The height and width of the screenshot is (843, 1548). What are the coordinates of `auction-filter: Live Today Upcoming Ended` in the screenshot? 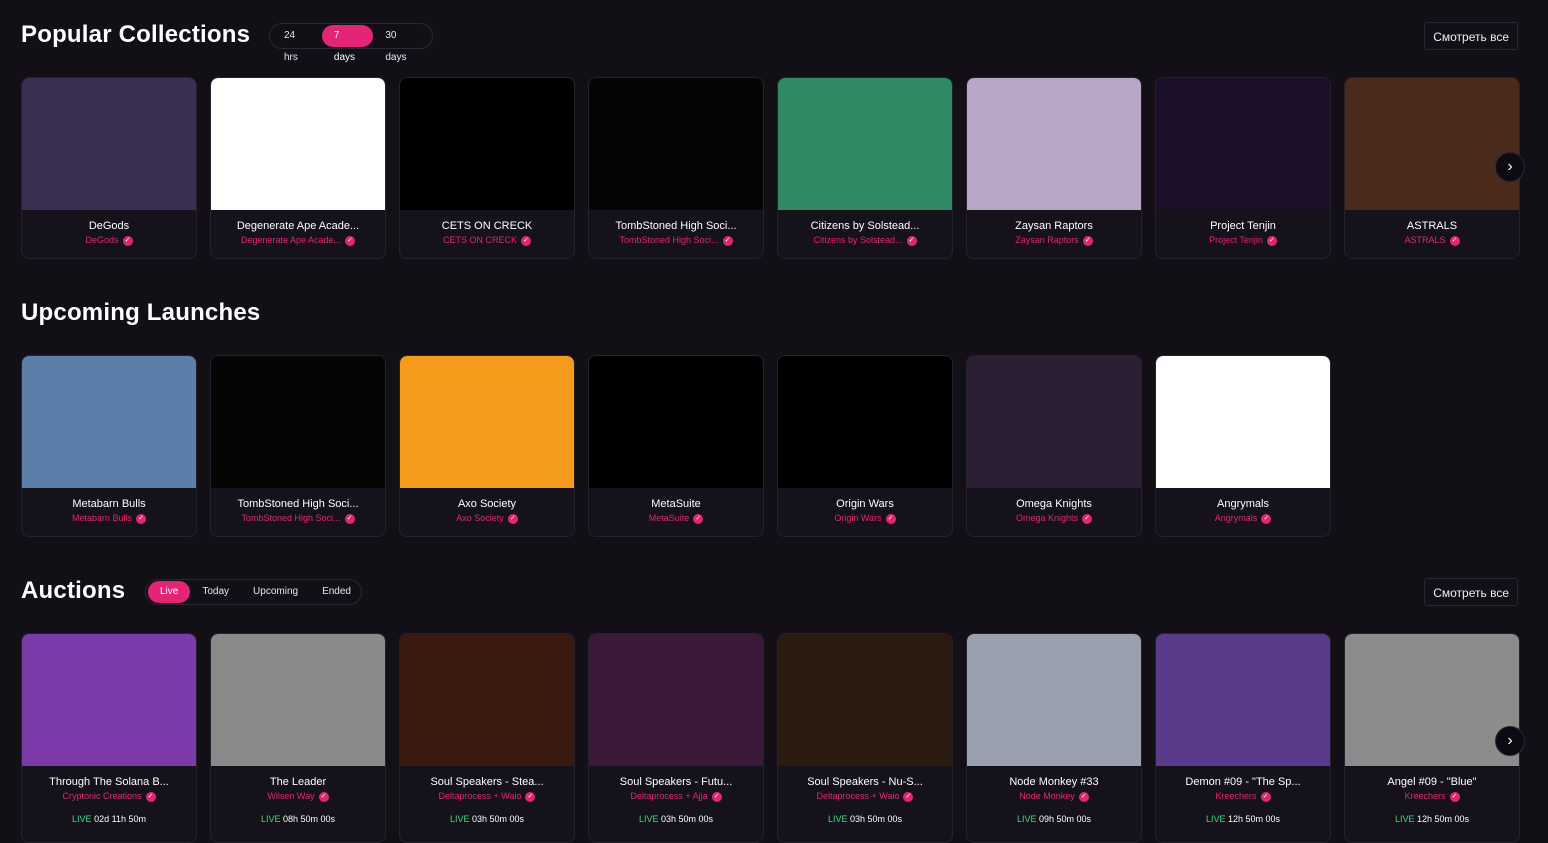 It's located at (253, 592).